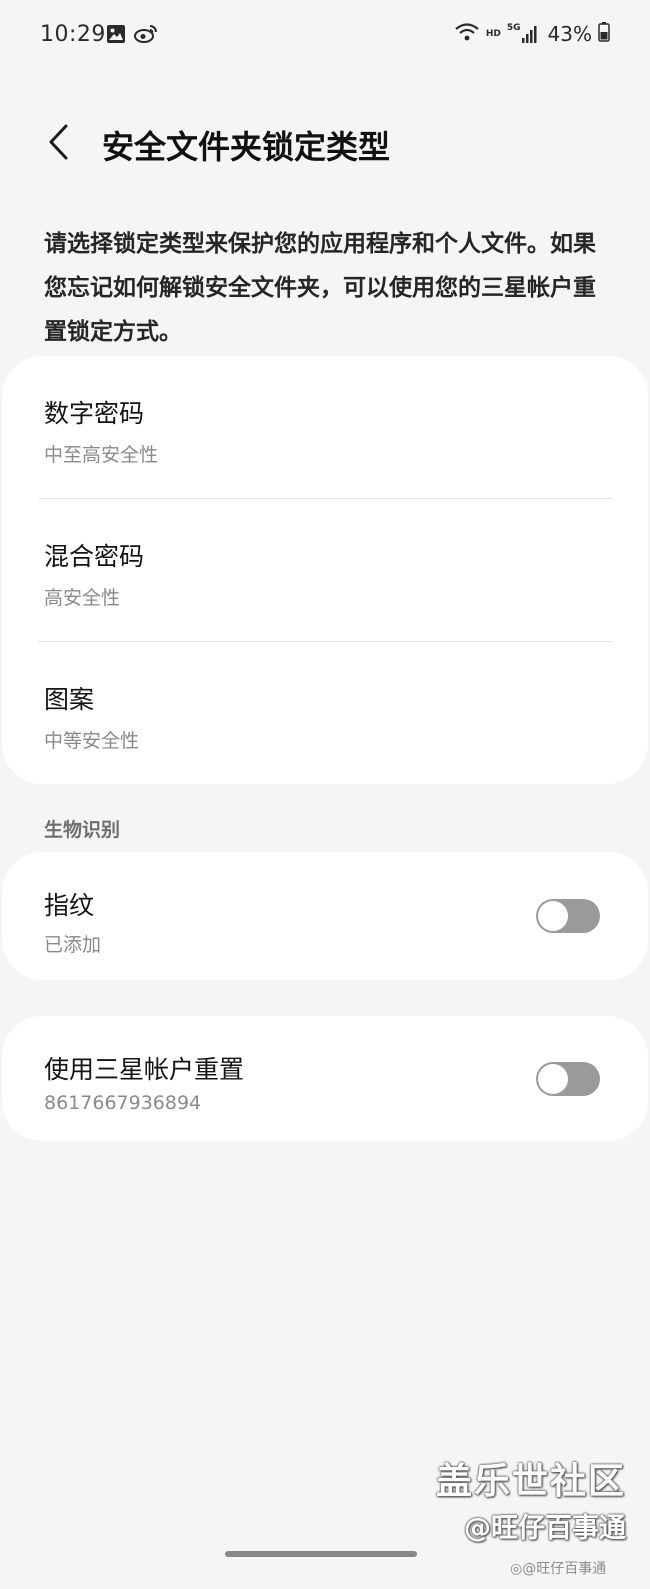 The height and width of the screenshot is (1589, 650). What do you see at coordinates (325, 713) in the screenshot?
I see `lock-type-pattern: 图案 中等安全性` at bounding box center [325, 713].